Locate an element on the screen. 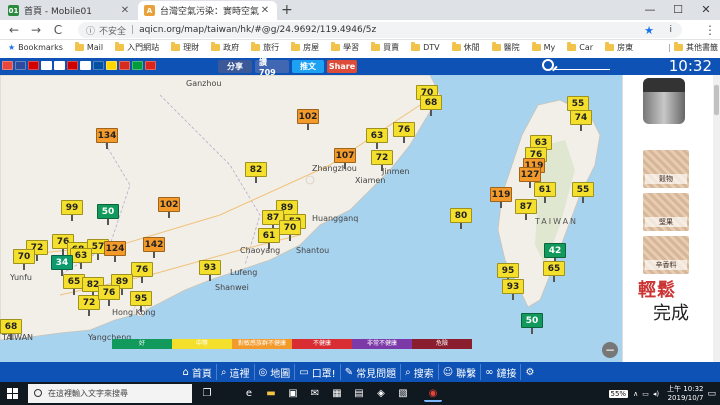 This screenshot has width=720, height=405. store-icon: ▣ is located at coordinates (293, 393).